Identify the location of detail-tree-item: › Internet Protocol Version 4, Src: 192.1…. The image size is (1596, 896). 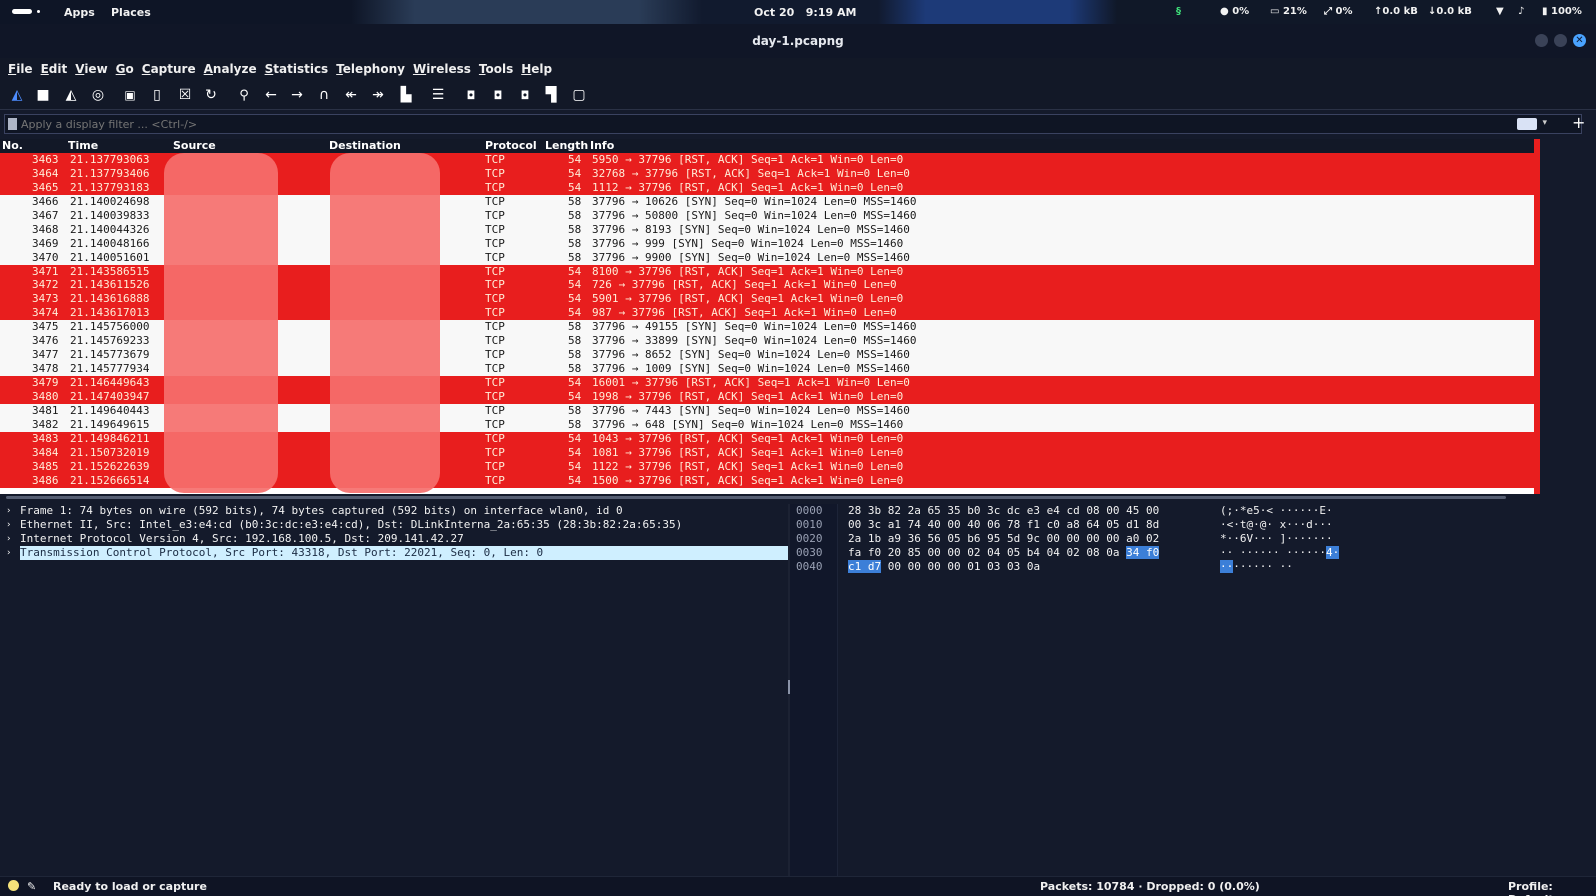
(394, 539).